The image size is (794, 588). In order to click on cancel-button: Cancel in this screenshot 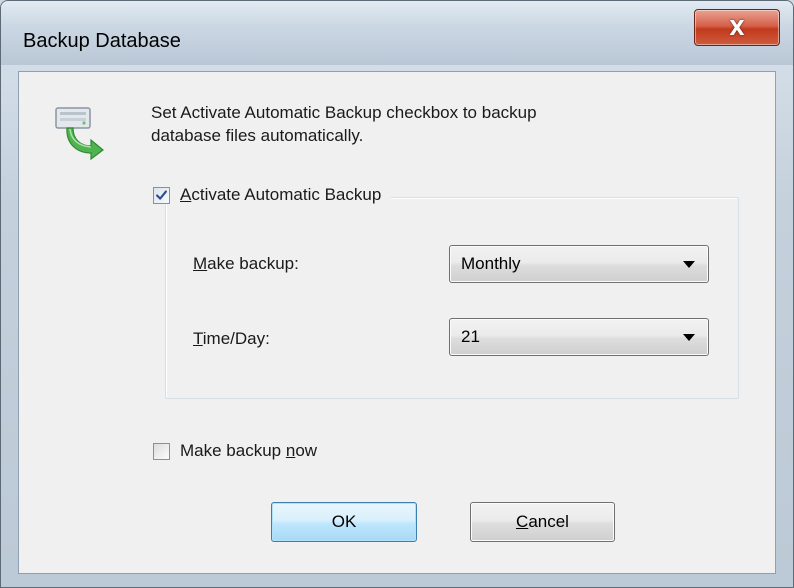, I will do `click(542, 522)`.